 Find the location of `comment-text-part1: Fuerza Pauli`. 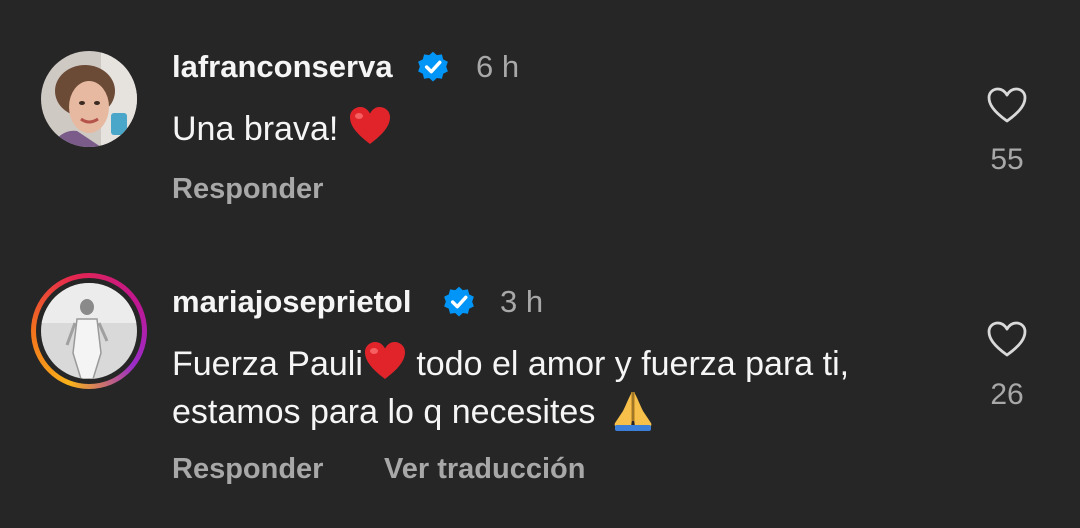

comment-text-part1: Fuerza Pauli is located at coordinates (267, 364).